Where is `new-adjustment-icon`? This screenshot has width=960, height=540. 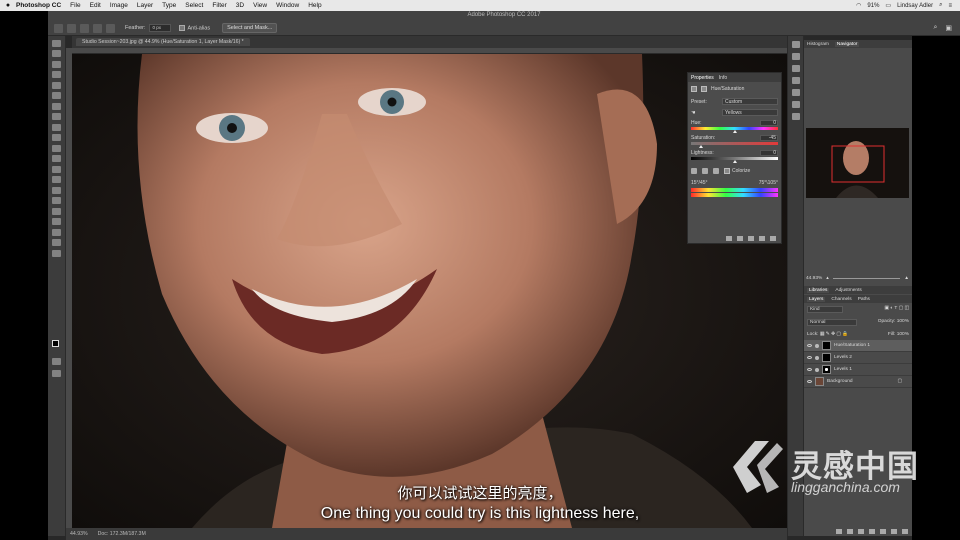 new-adjustment-icon is located at coordinates (872, 531).